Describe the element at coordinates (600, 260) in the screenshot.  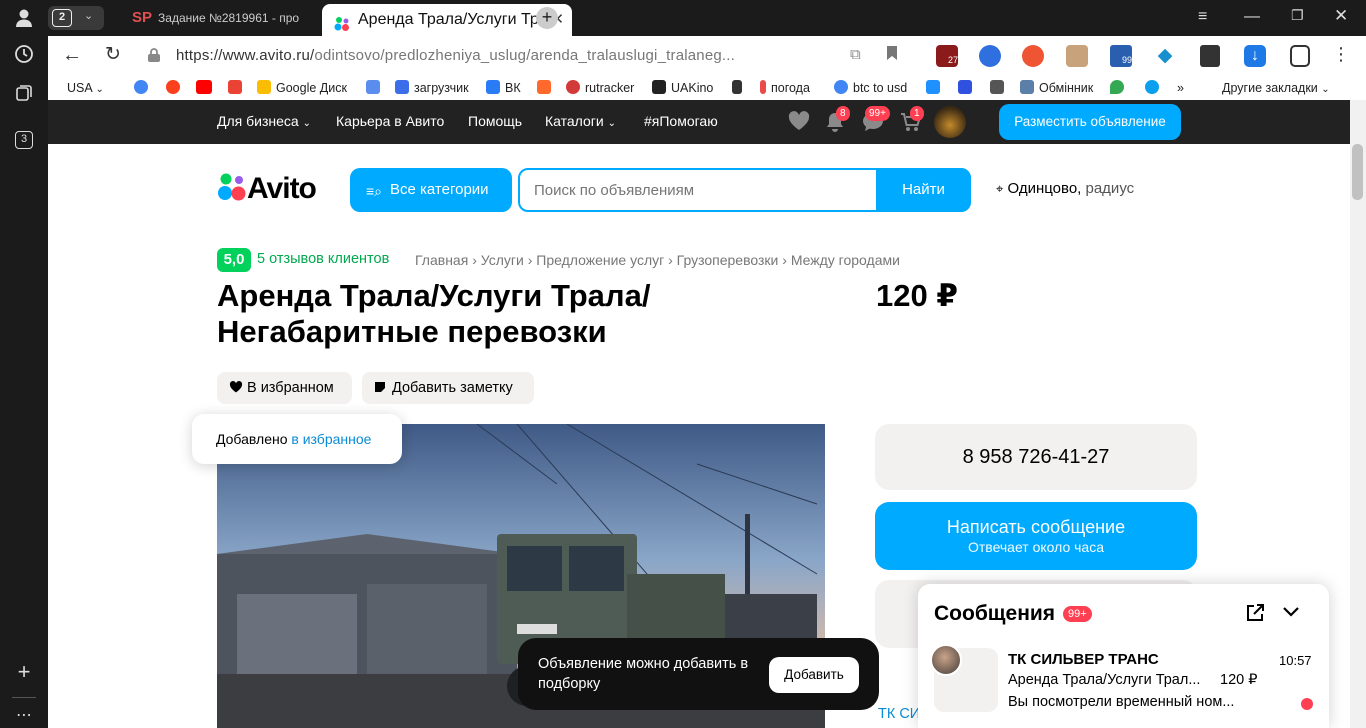
I see `breadcrumb-item: Предложение услуг` at that location.